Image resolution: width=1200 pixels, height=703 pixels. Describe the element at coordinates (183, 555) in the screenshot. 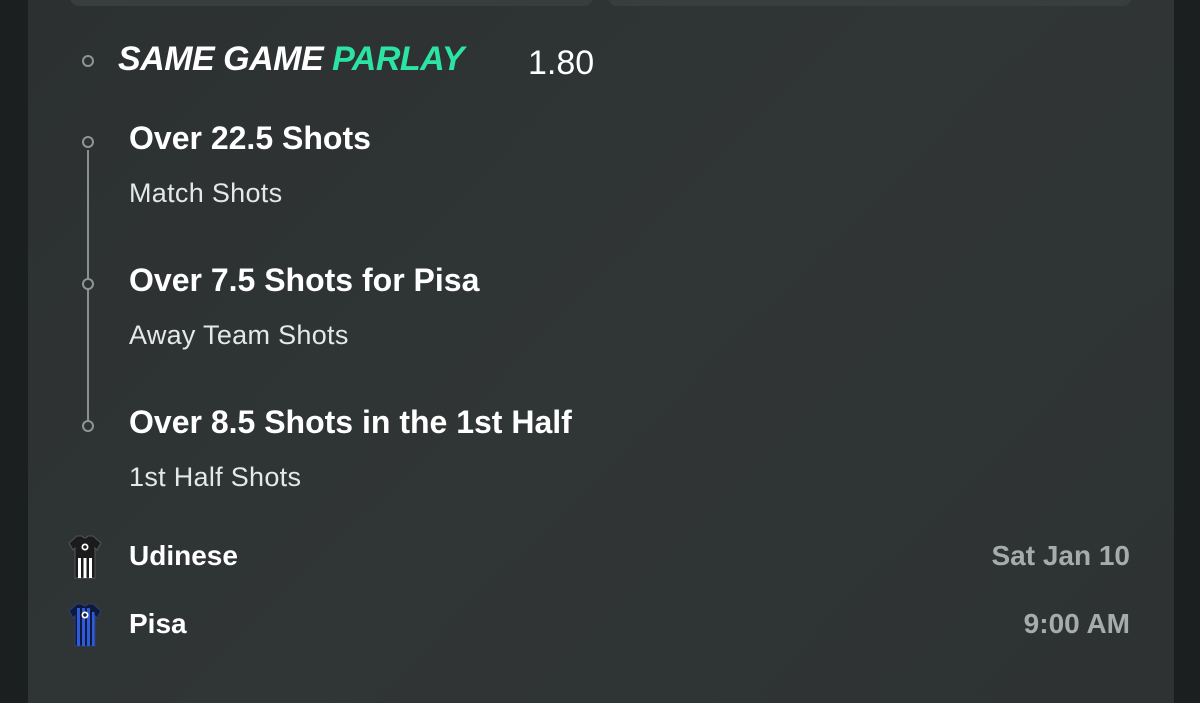

I see `home-team-name: Udinese` at that location.